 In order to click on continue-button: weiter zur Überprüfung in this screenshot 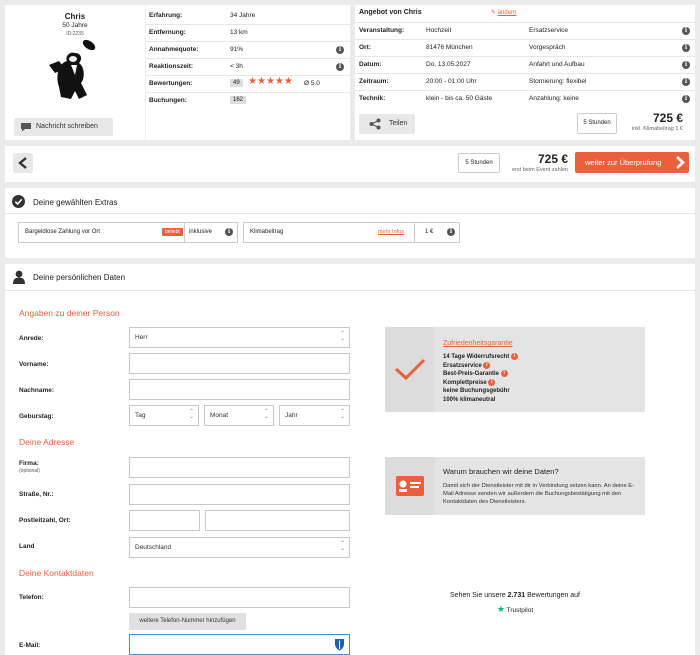, I will do `click(632, 162)`.